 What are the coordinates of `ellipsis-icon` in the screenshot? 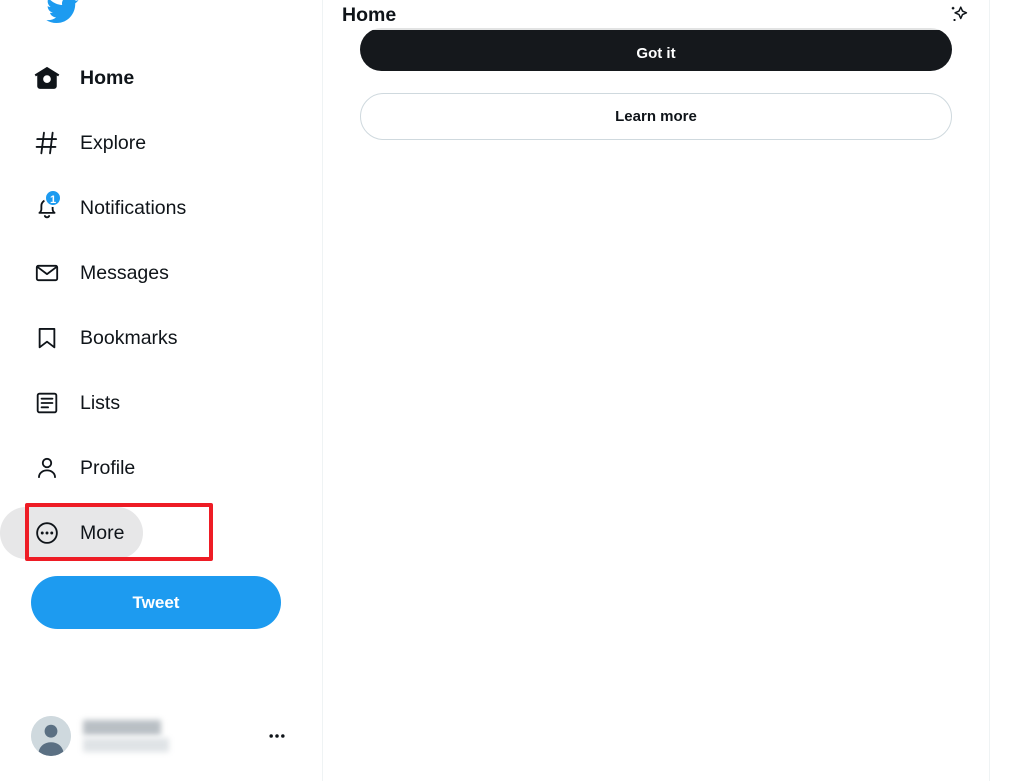 It's located at (277, 736).